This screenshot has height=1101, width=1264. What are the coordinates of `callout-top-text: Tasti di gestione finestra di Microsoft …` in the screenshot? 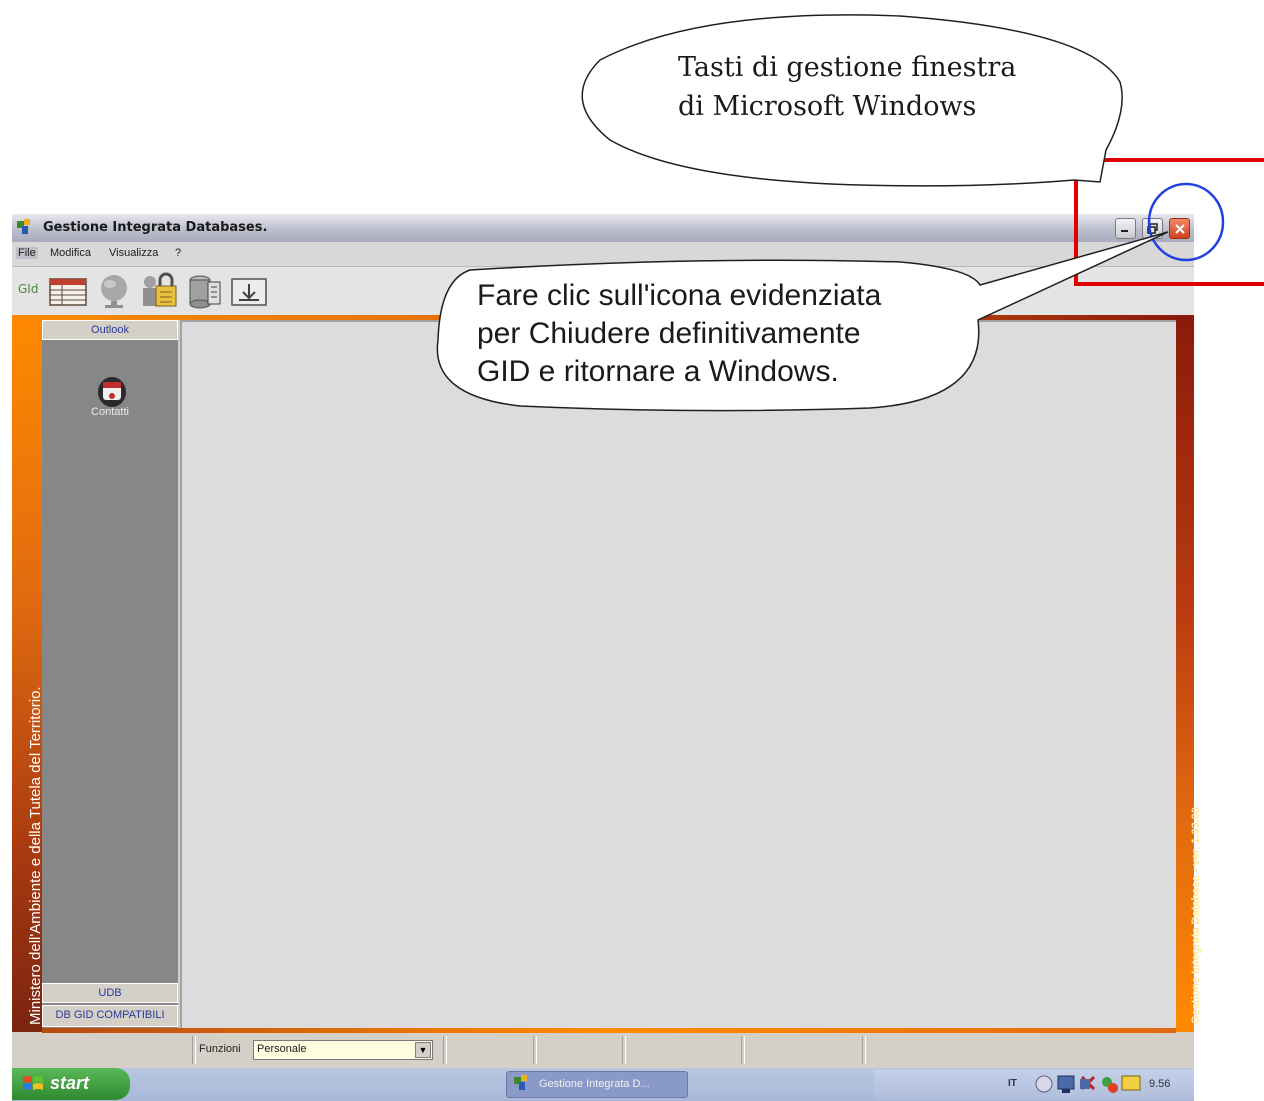 It's located at (847, 87).